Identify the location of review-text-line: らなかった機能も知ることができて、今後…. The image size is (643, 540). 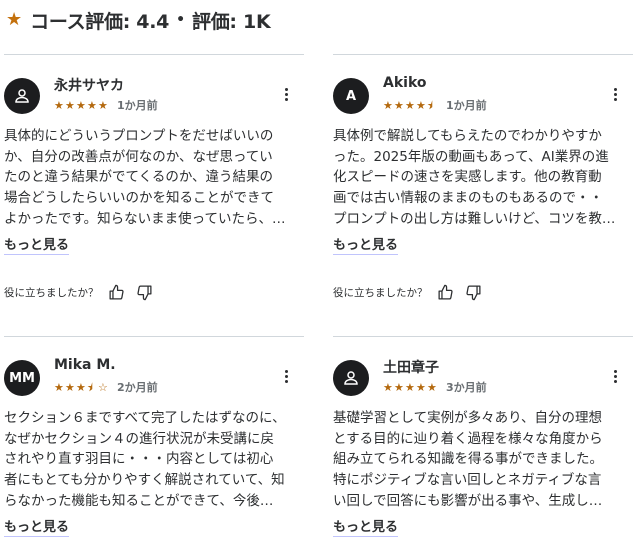
(139, 500).